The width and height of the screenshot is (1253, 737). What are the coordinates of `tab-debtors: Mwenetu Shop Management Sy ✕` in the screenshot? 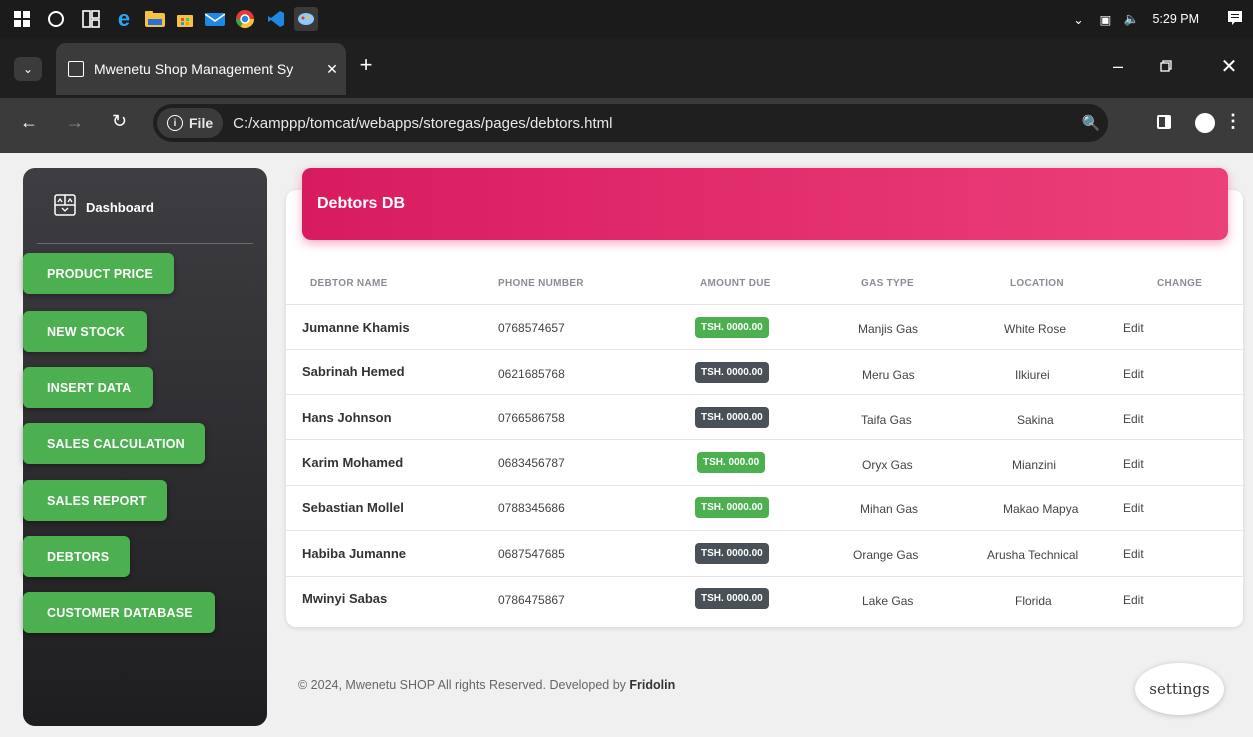 It's located at (201, 69).